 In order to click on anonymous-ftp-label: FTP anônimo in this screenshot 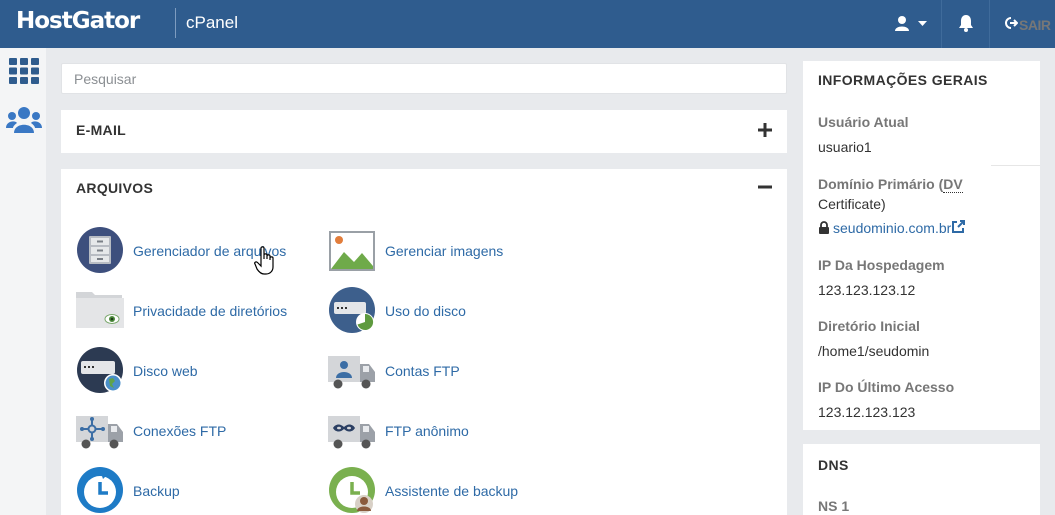, I will do `click(427, 431)`.